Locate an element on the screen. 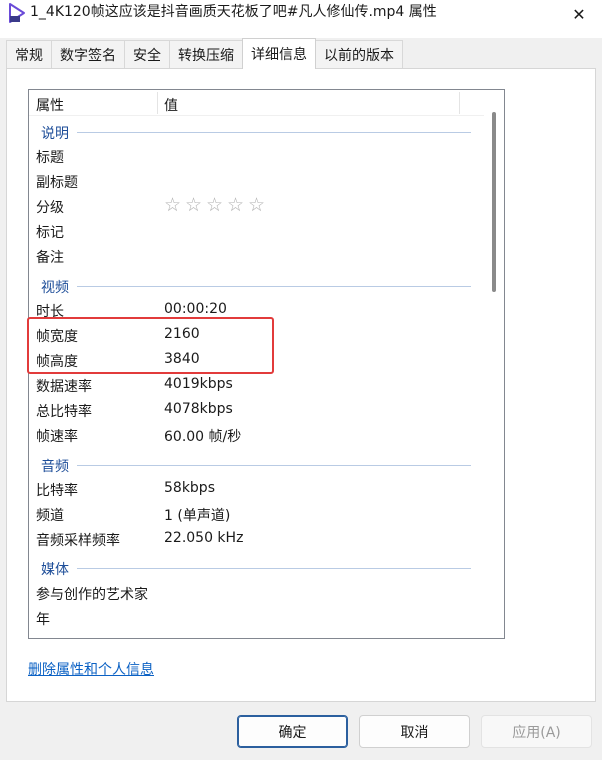 Image resolution: width=602 pixels, height=760 pixels. group-media: 媒体 is located at coordinates (259, 568).